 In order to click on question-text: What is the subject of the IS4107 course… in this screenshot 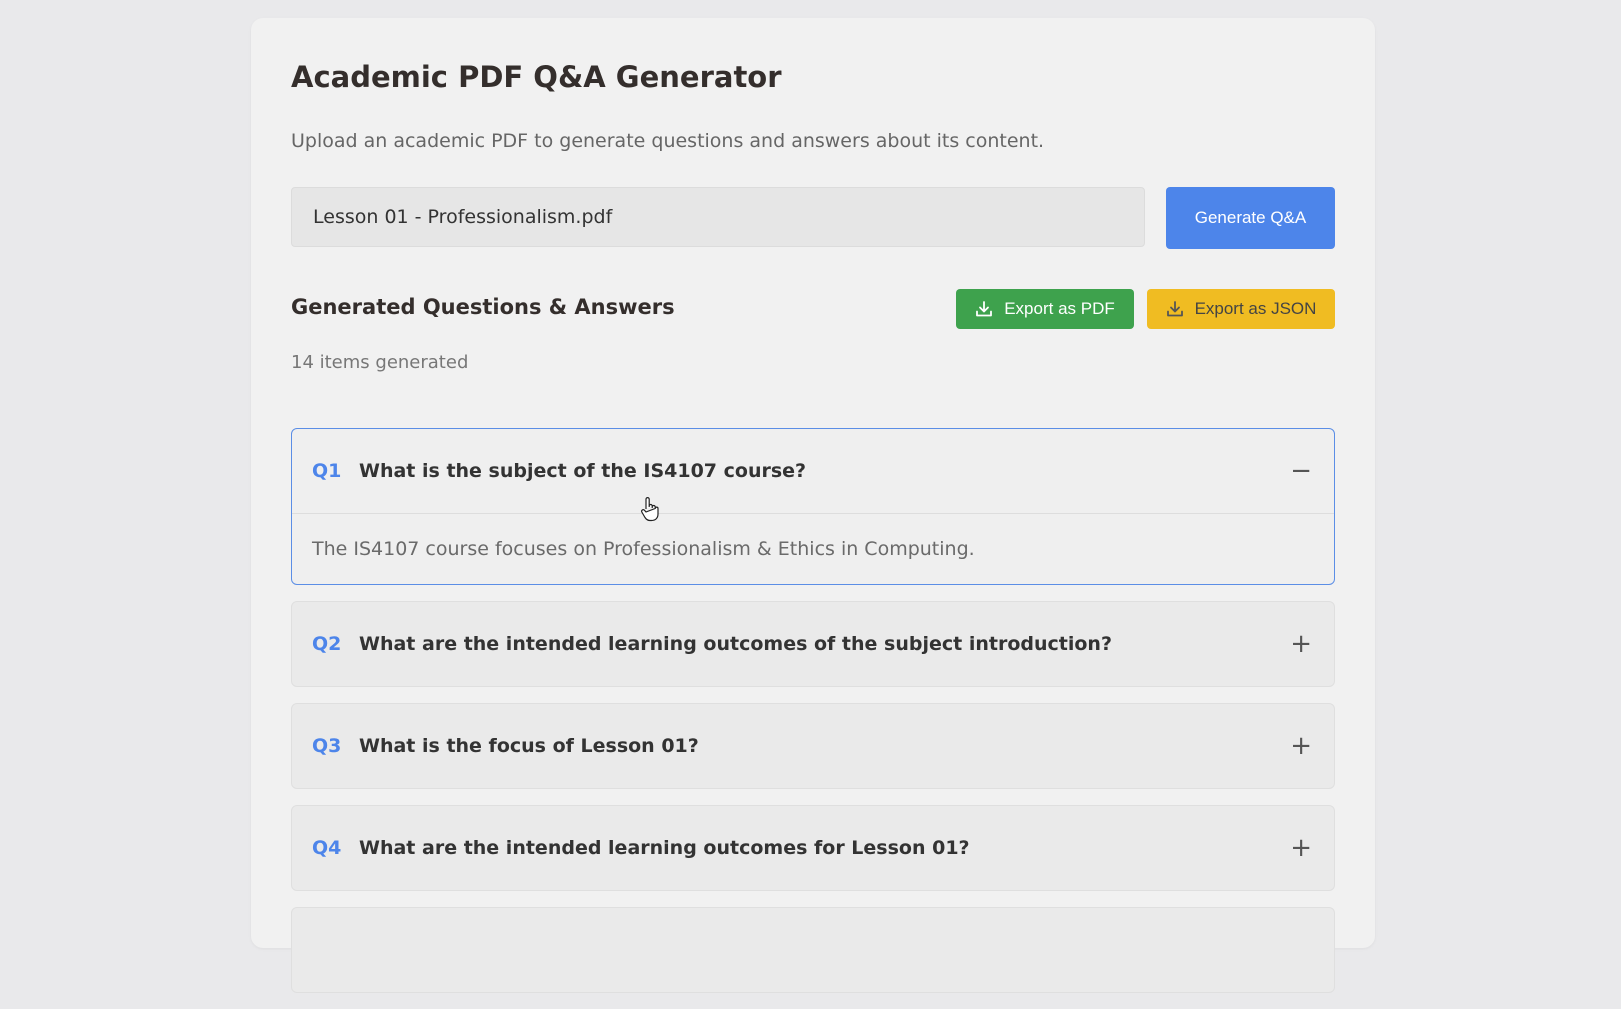, I will do `click(583, 471)`.